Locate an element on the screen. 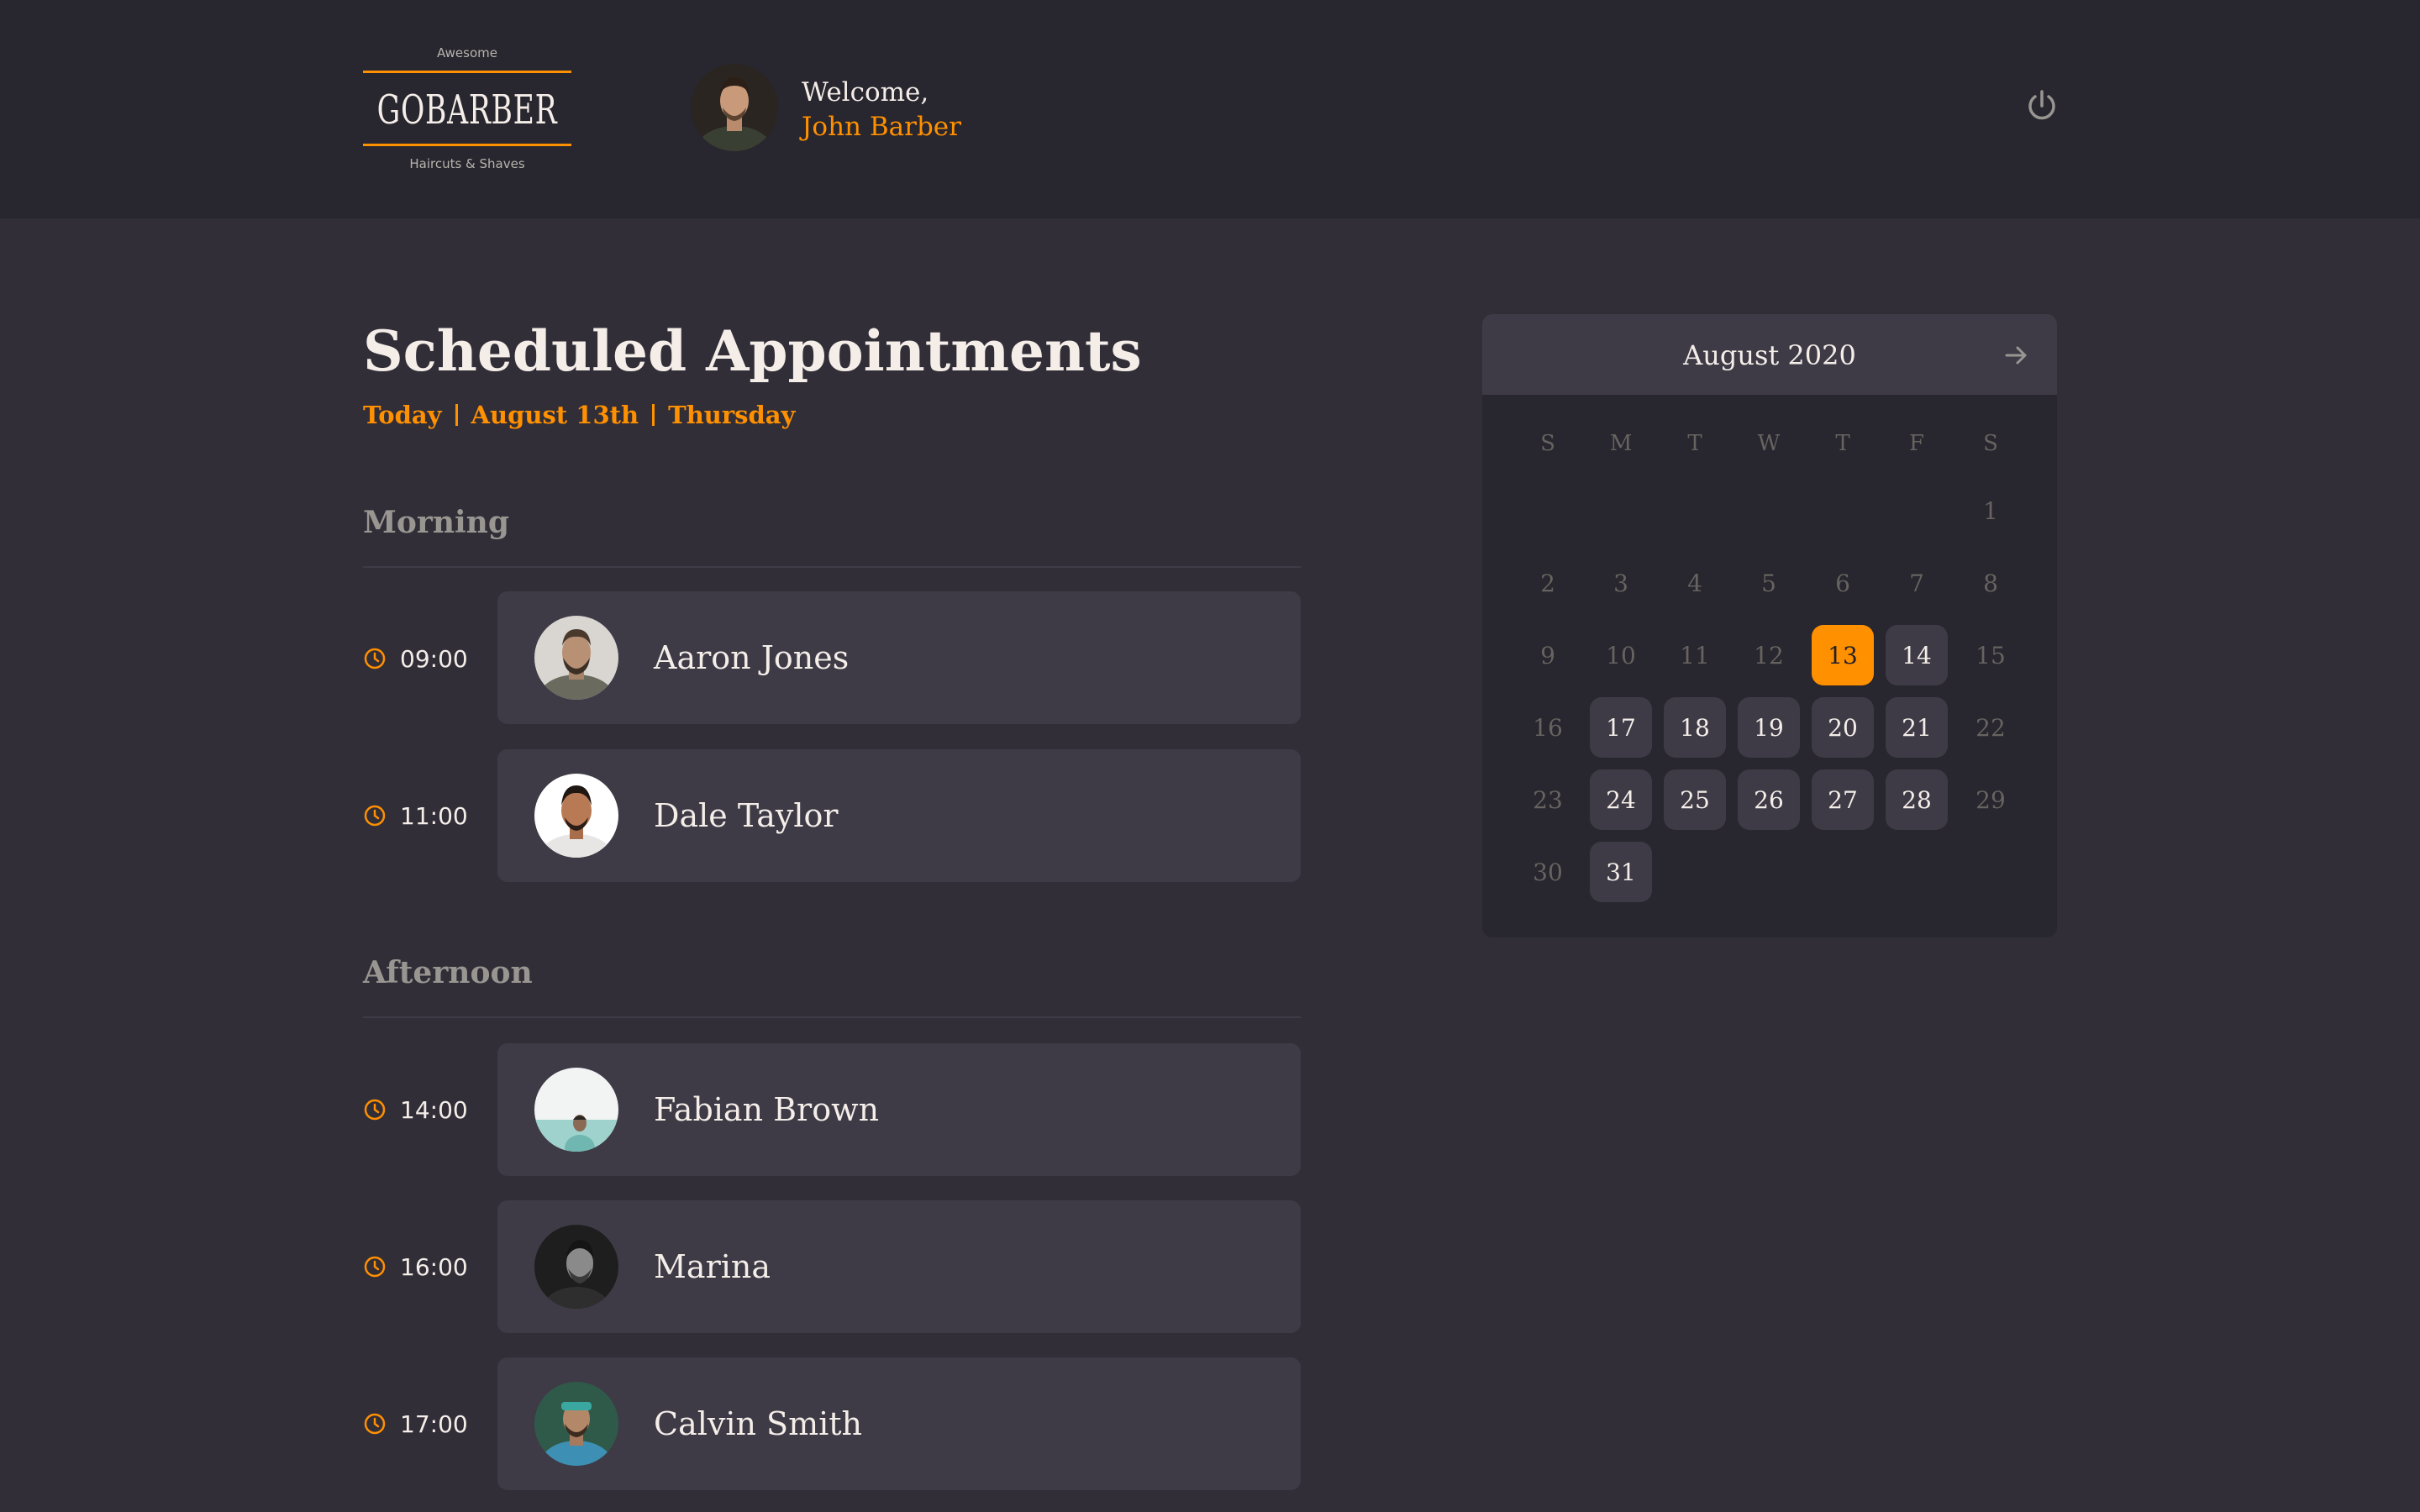 The width and height of the screenshot is (2420, 1512). calendar-day: 11 is located at coordinates (1695, 655).